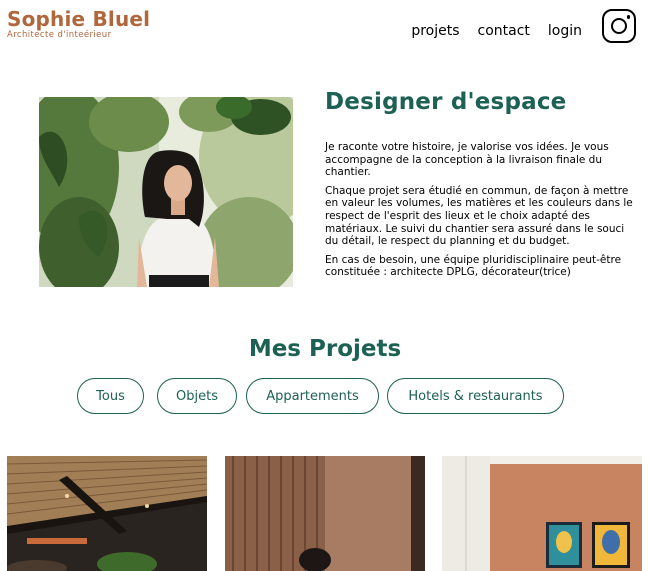  Describe the element at coordinates (475, 396) in the screenshot. I see `filter-hotels-restaurants: Hotels & restaurants` at that location.